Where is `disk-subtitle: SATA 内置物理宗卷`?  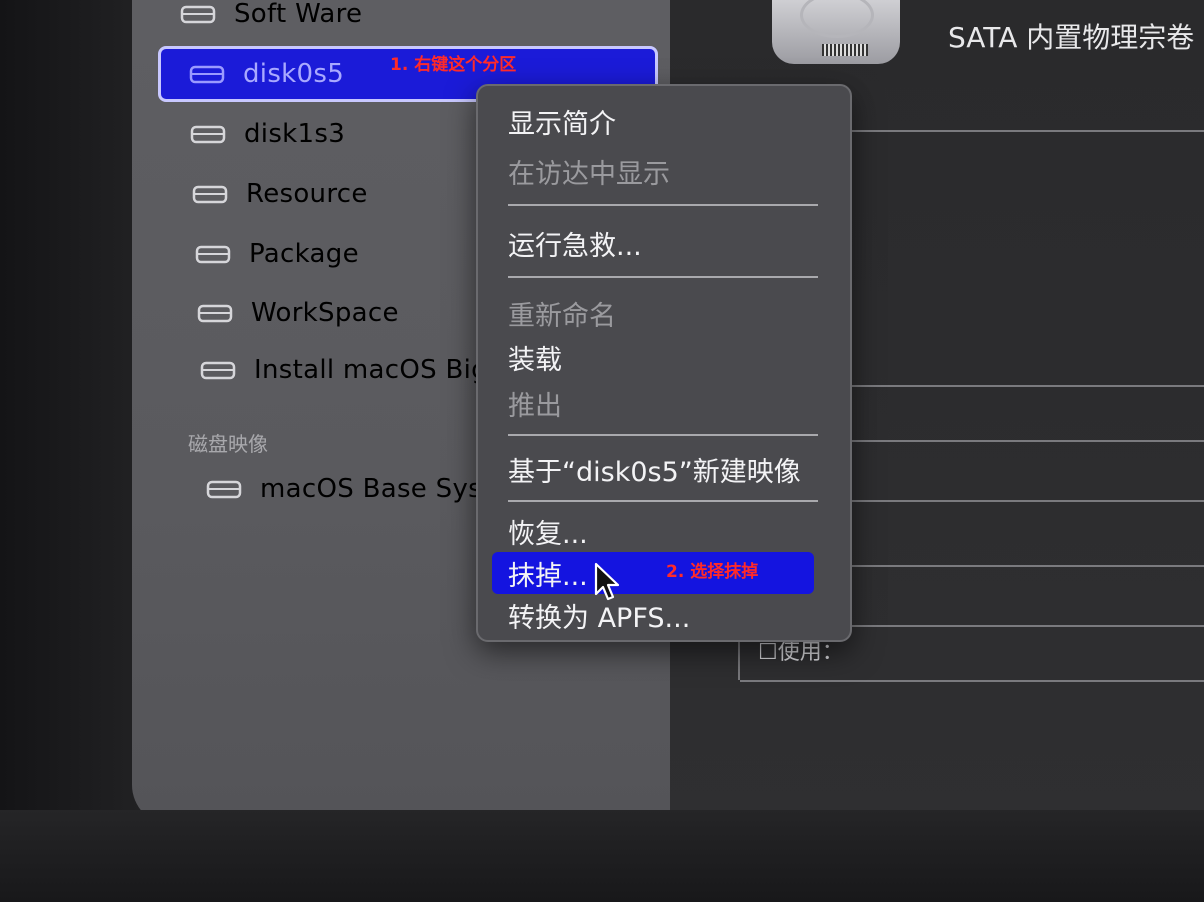
disk-subtitle: SATA 内置物理宗卷 is located at coordinates (1071, 37).